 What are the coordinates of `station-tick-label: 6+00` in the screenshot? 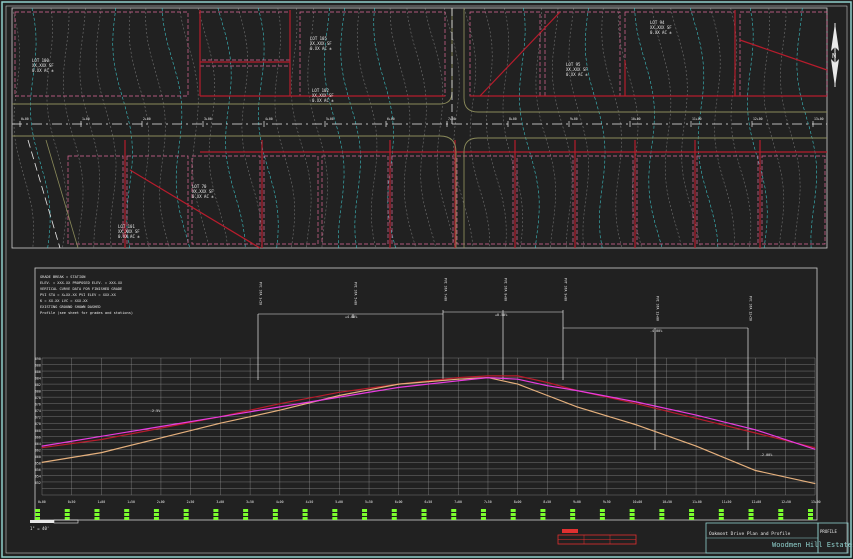 It's located at (399, 502).